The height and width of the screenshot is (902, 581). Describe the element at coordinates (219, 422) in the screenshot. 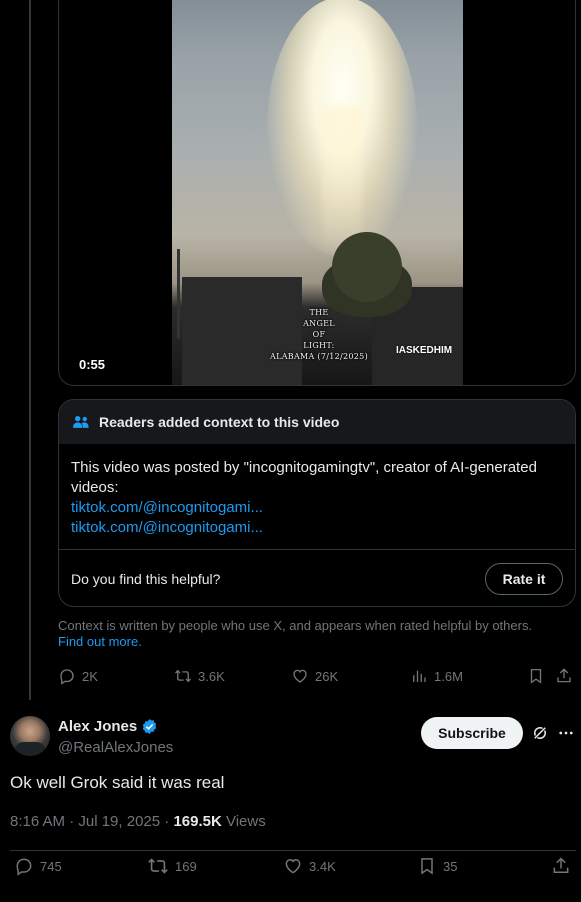

I see `community-note-title: Readers added context to this video` at that location.